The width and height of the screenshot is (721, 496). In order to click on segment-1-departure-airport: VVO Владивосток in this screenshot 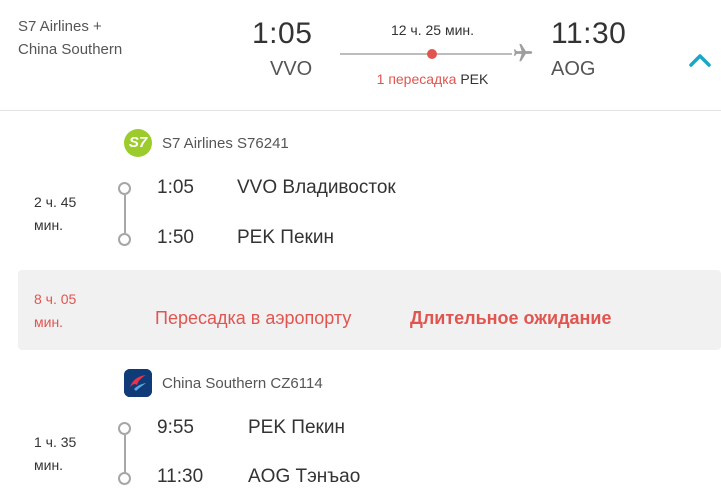, I will do `click(316, 187)`.